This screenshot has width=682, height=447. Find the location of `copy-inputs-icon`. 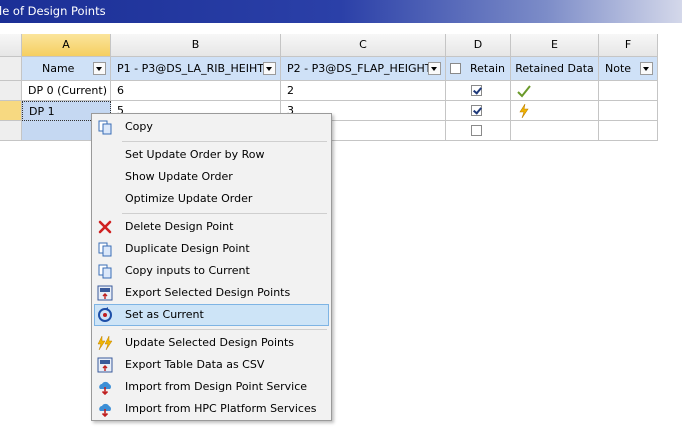

copy-inputs-icon is located at coordinates (105, 271).